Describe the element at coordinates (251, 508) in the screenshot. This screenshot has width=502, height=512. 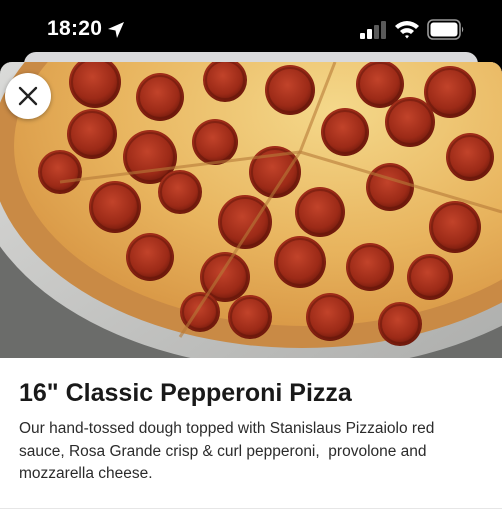
I see `divider` at that location.